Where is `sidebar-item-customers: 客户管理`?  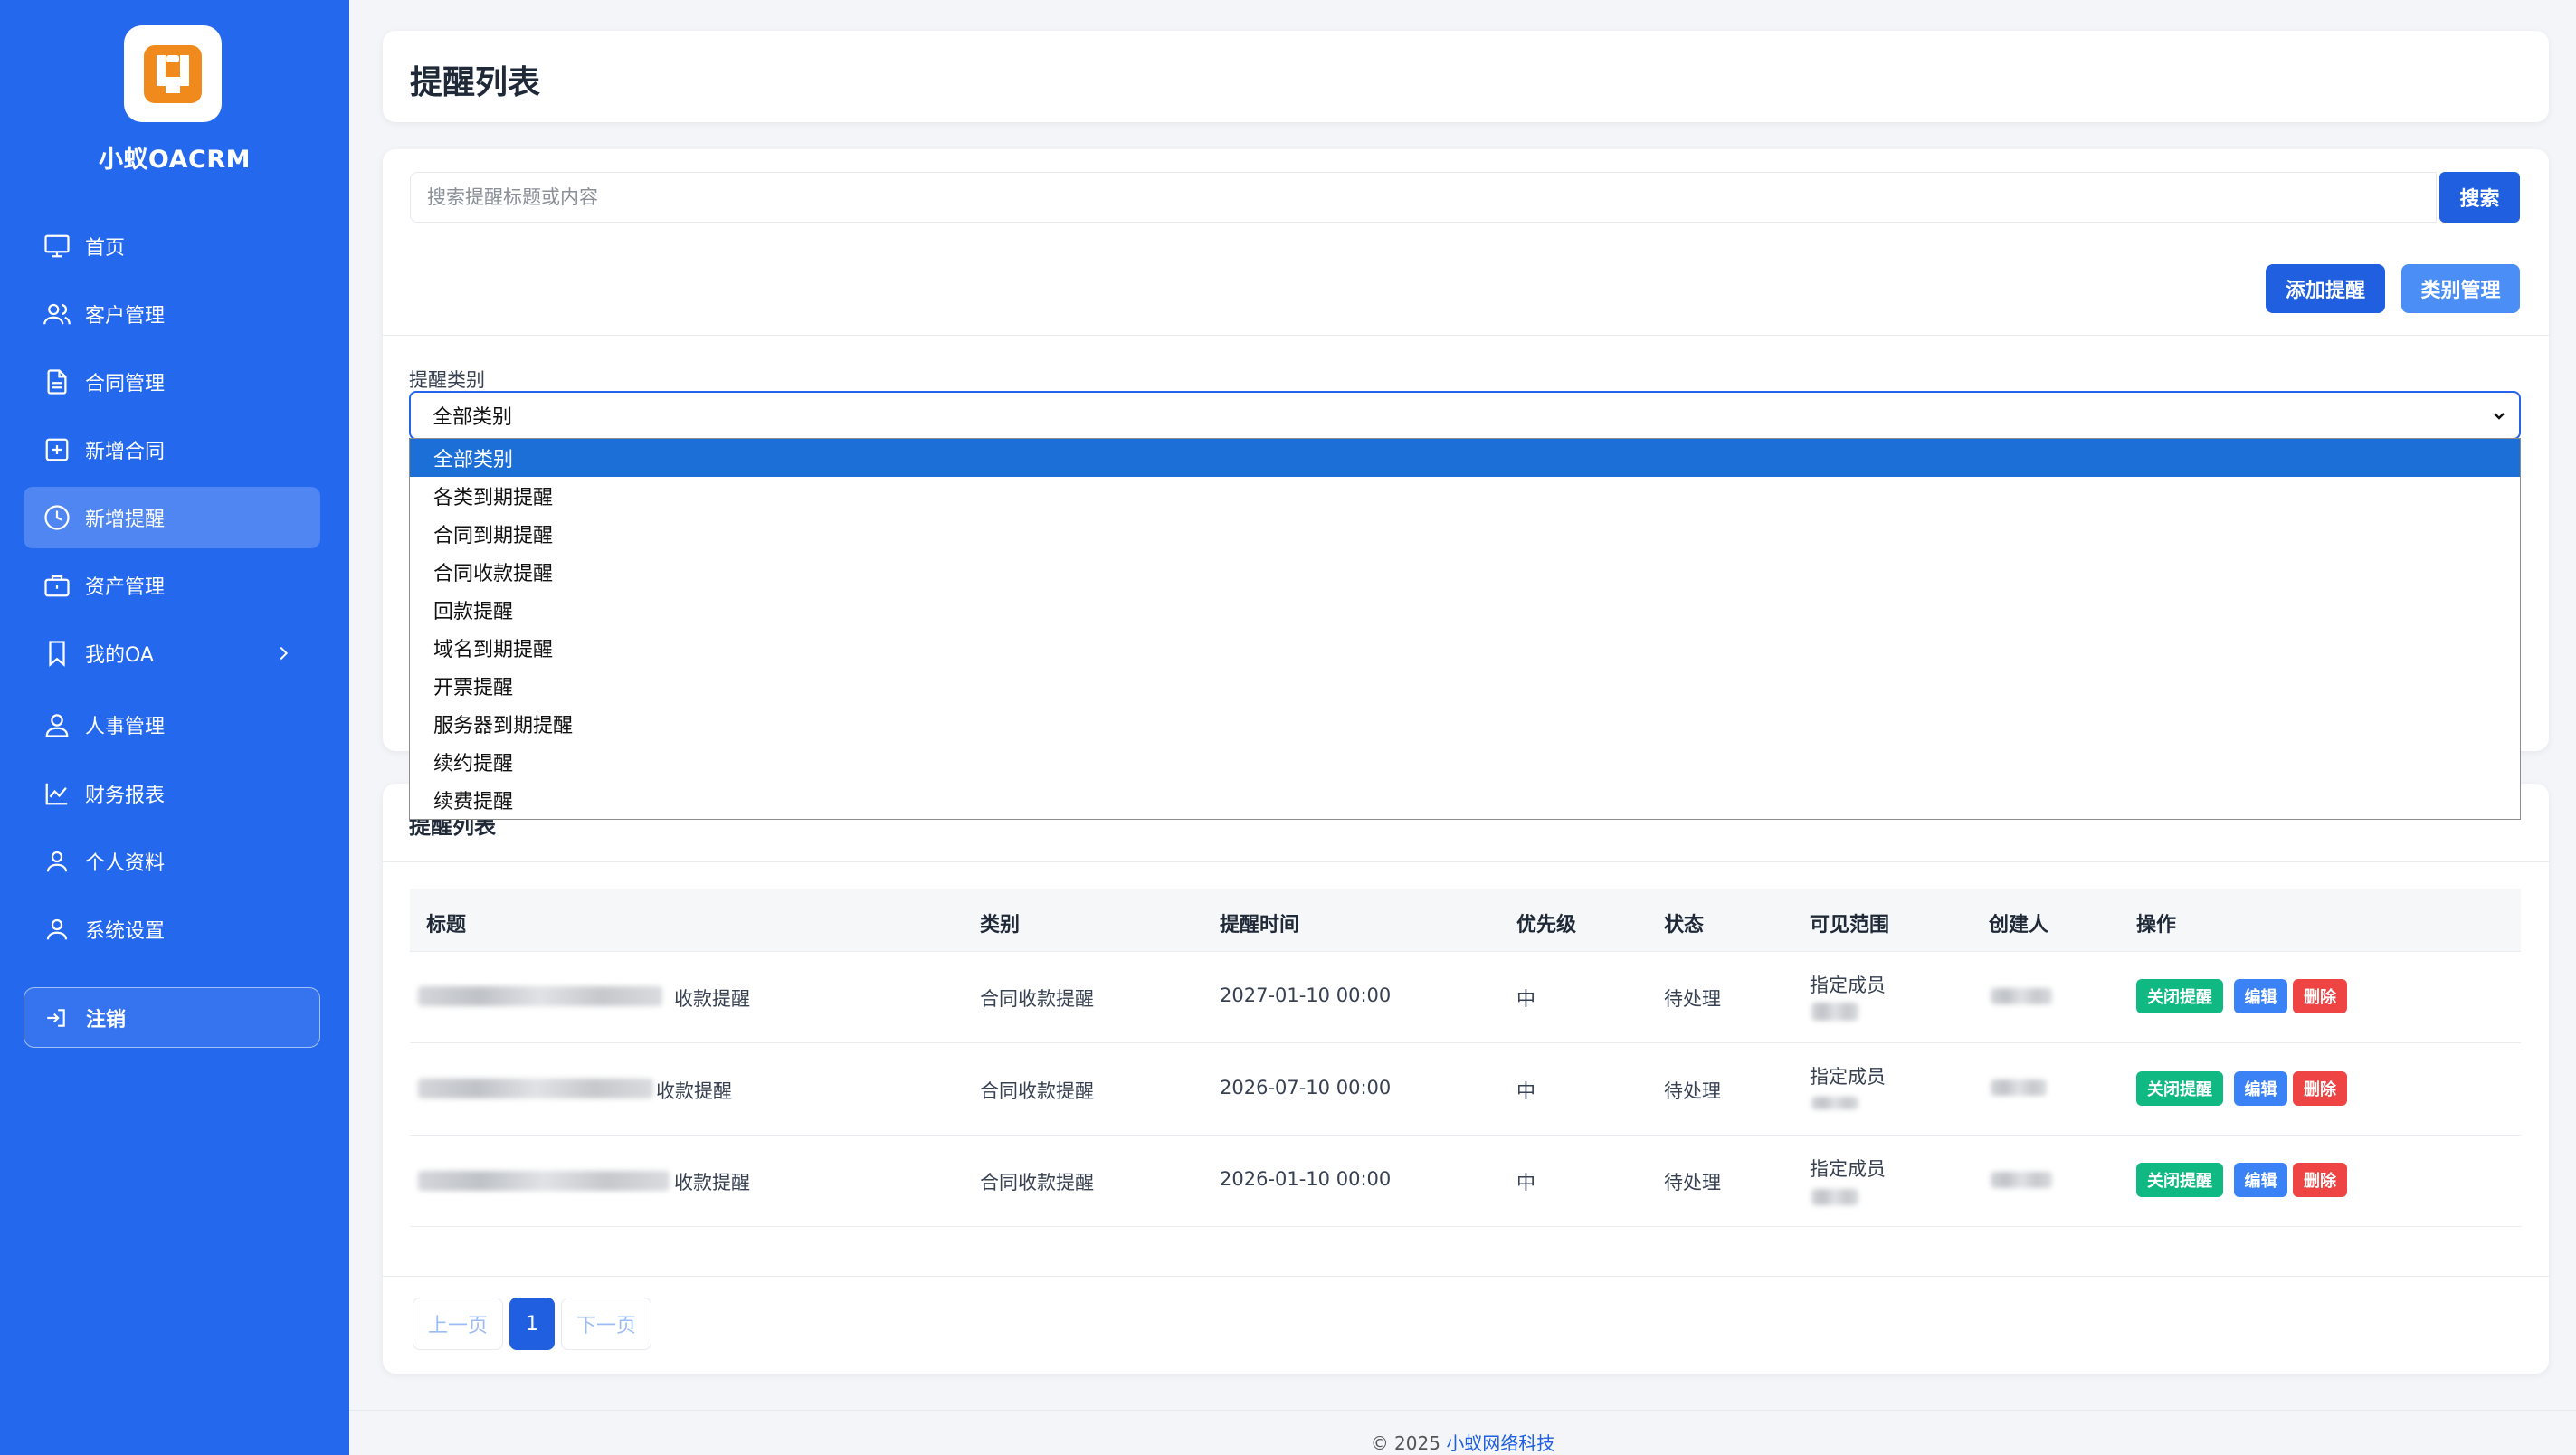
sidebar-item-customers: 客户管理 is located at coordinates (172, 314).